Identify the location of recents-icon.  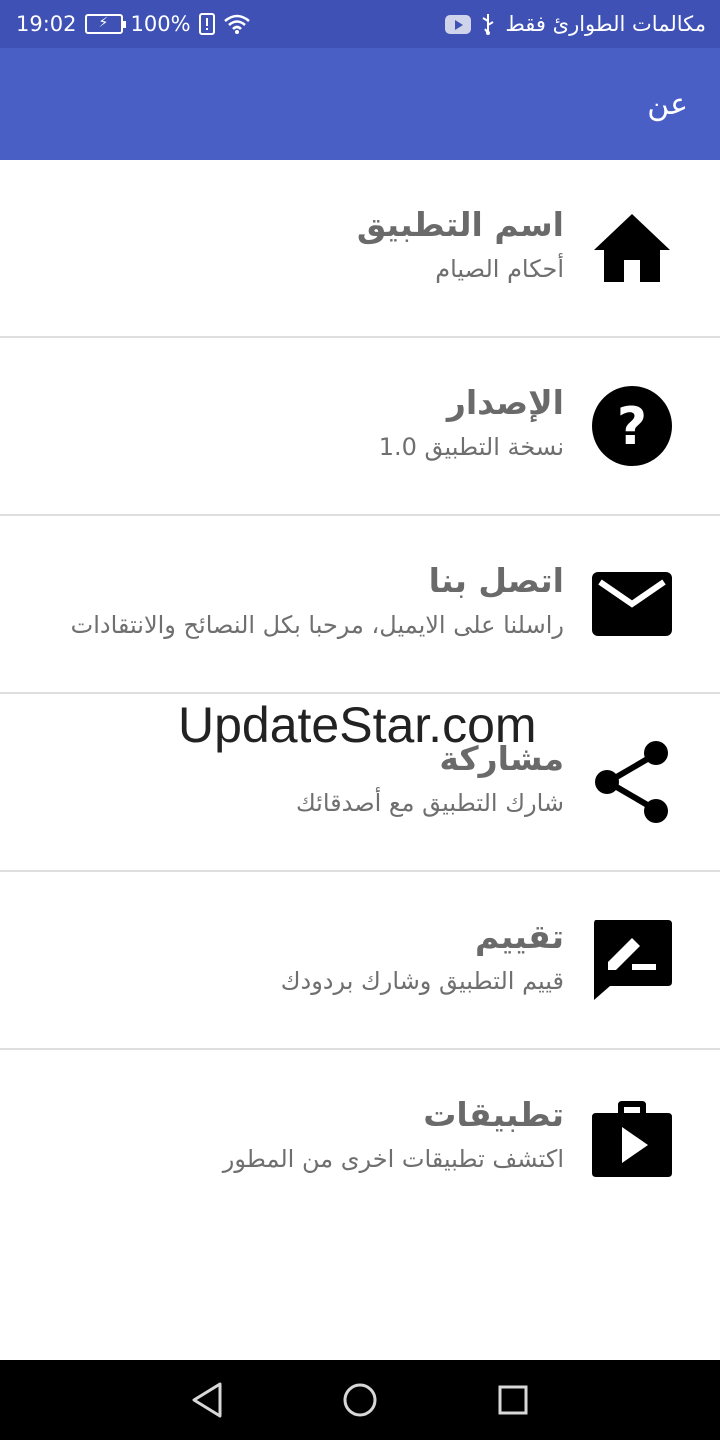
(513, 1400).